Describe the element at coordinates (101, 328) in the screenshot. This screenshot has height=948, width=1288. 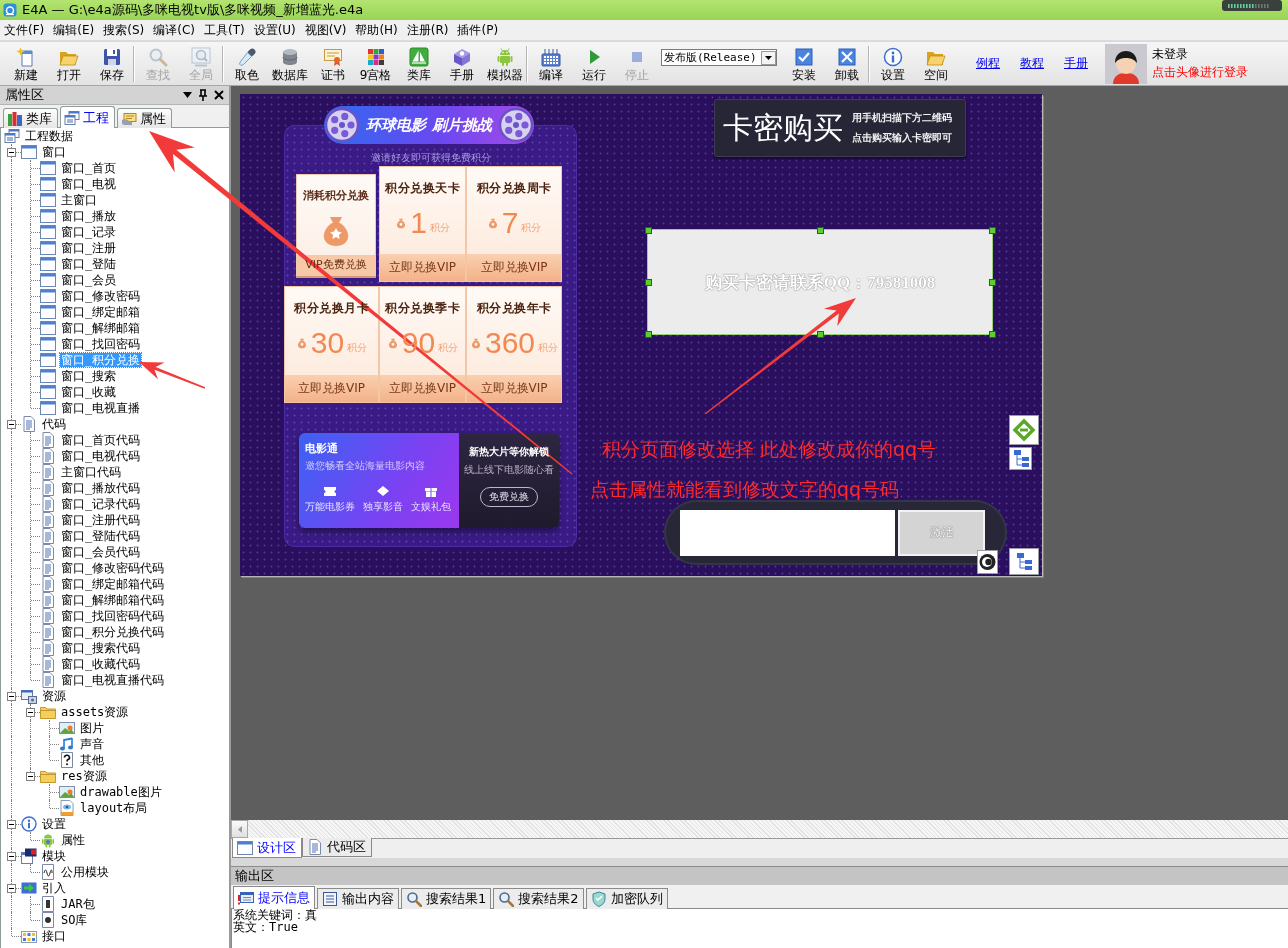
I see `tree-item: 窗口_解绑邮箱` at that location.